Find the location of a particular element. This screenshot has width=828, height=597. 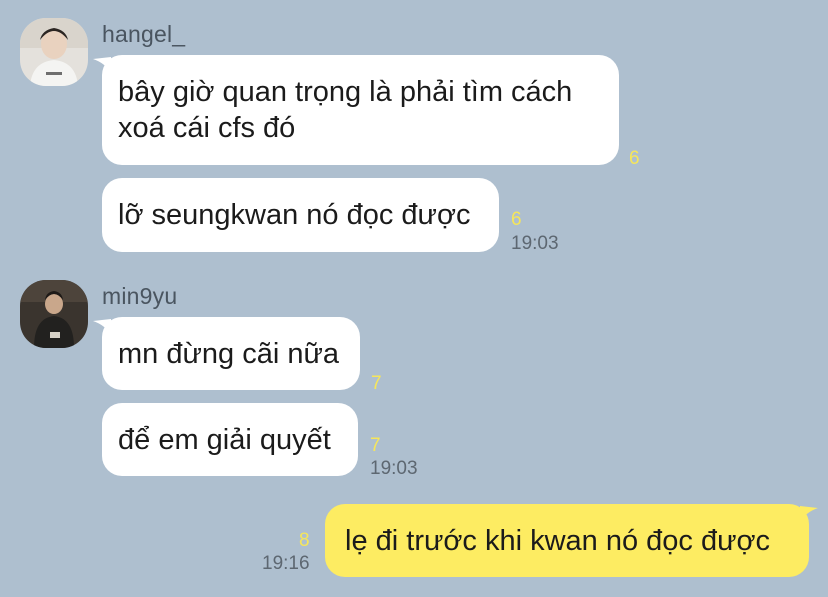

message-bubble: lỡ seungkwan nó đọc được is located at coordinates (300, 215).